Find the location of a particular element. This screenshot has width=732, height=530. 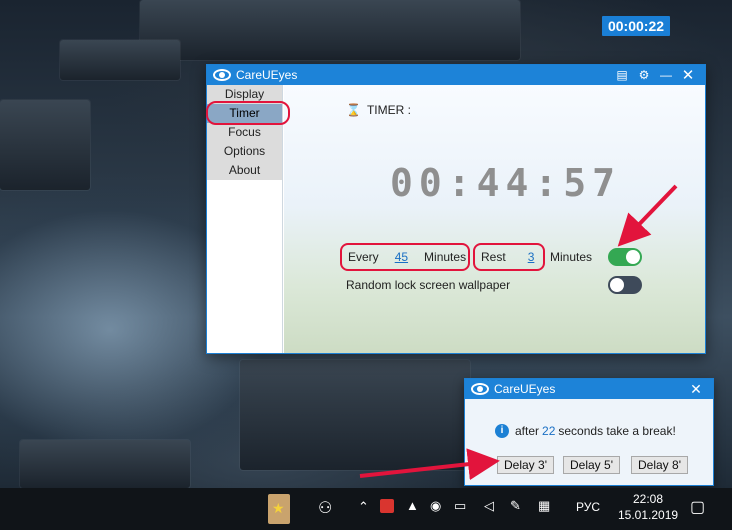

people-icon: ⚇ is located at coordinates (325, 508).